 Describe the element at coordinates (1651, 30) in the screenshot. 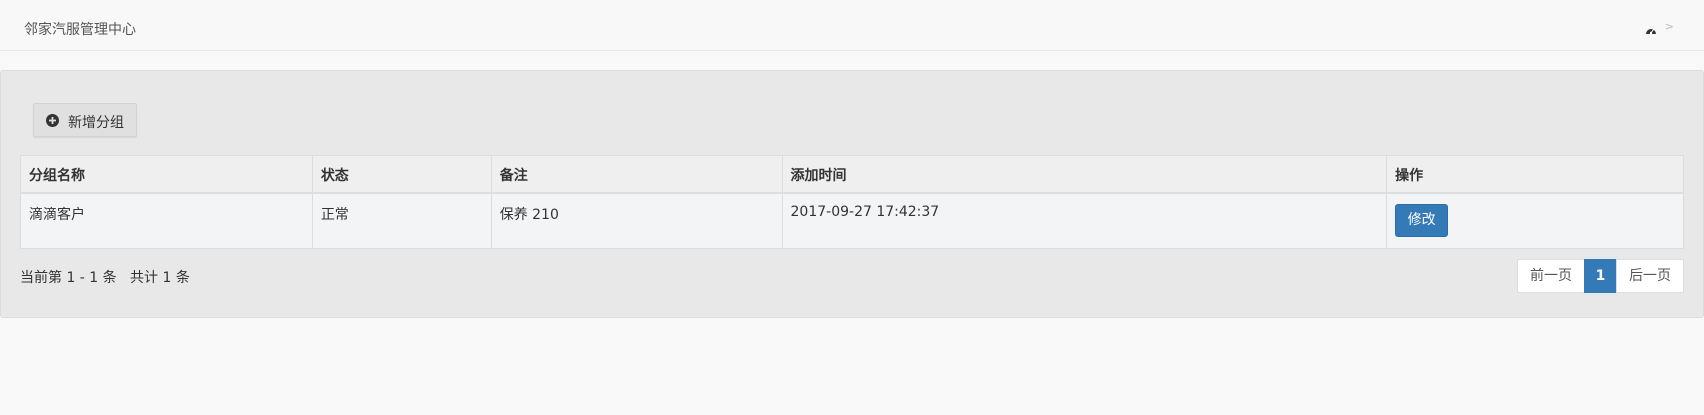

I see `dashboard-icon` at that location.